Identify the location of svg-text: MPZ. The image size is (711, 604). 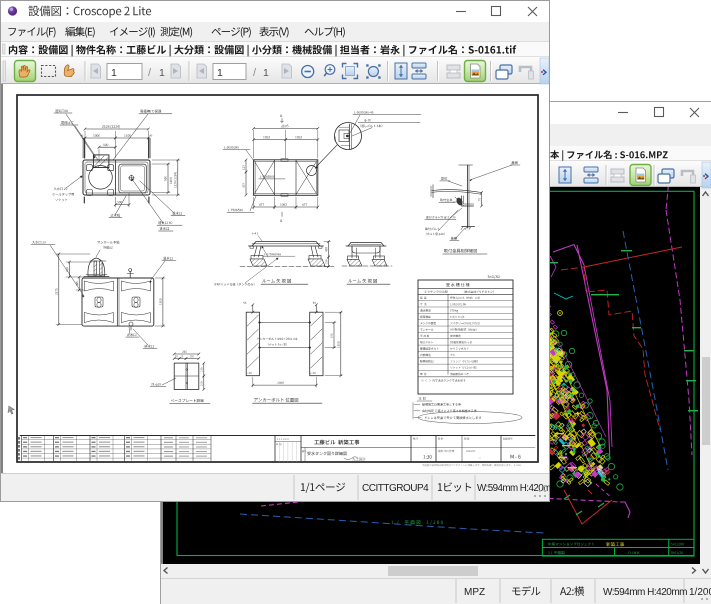
(474, 592).